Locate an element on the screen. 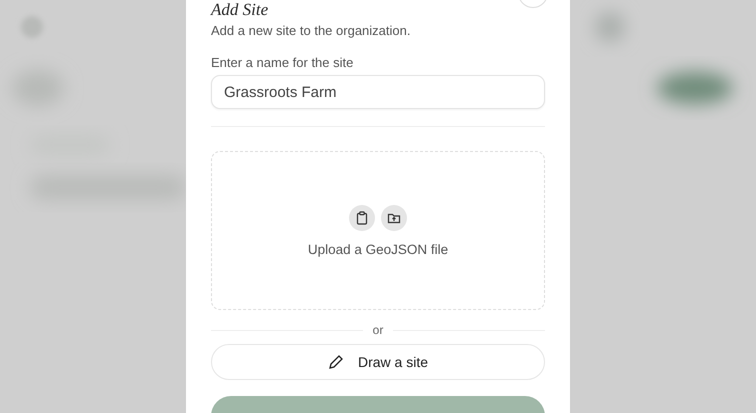 Image resolution: width=756 pixels, height=413 pixels. name-field: Grassroots Farm is located at coordinates (378, 92).